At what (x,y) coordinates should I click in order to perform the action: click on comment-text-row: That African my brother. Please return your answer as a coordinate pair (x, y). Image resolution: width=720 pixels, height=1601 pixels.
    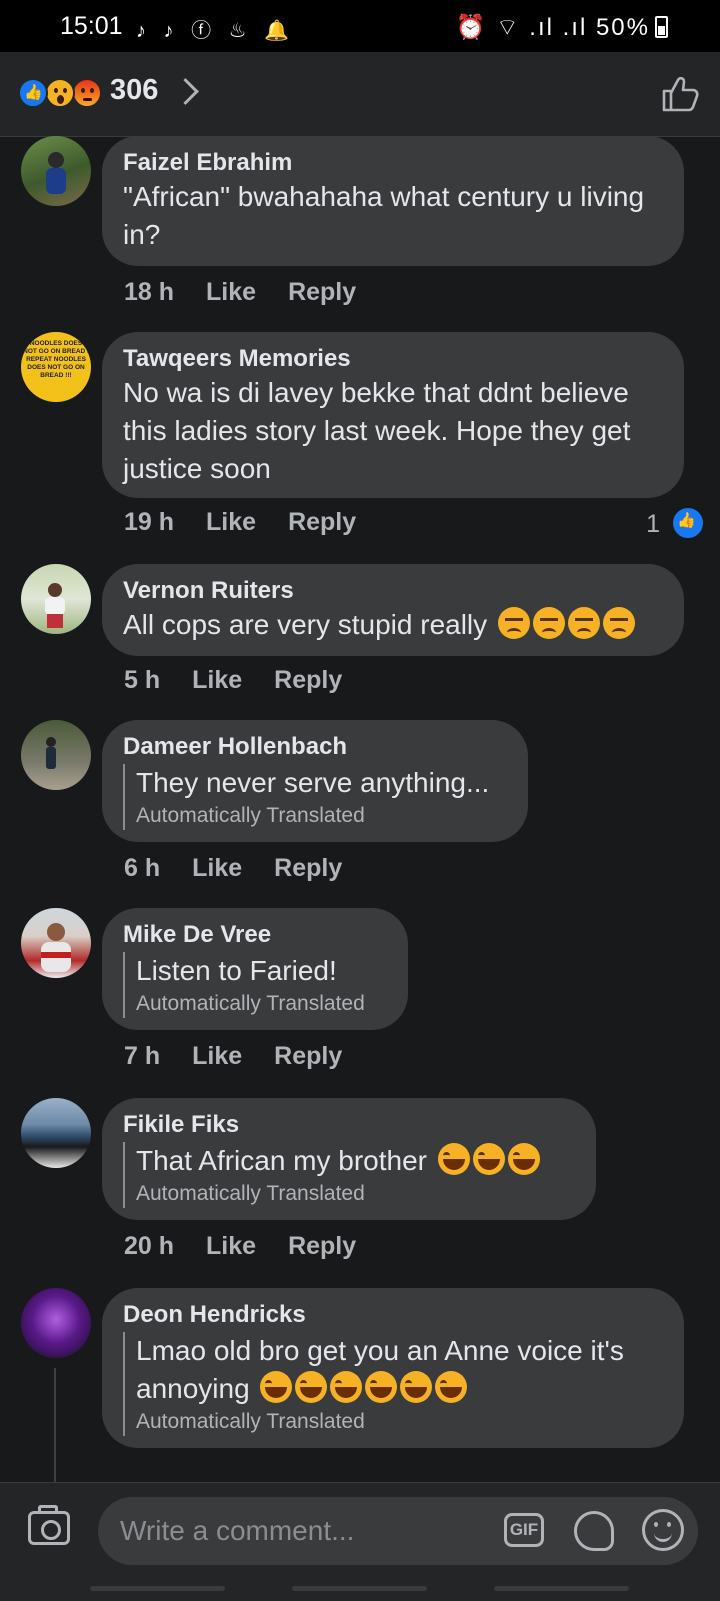
    Looking at the image, I should click on (356, 1161).